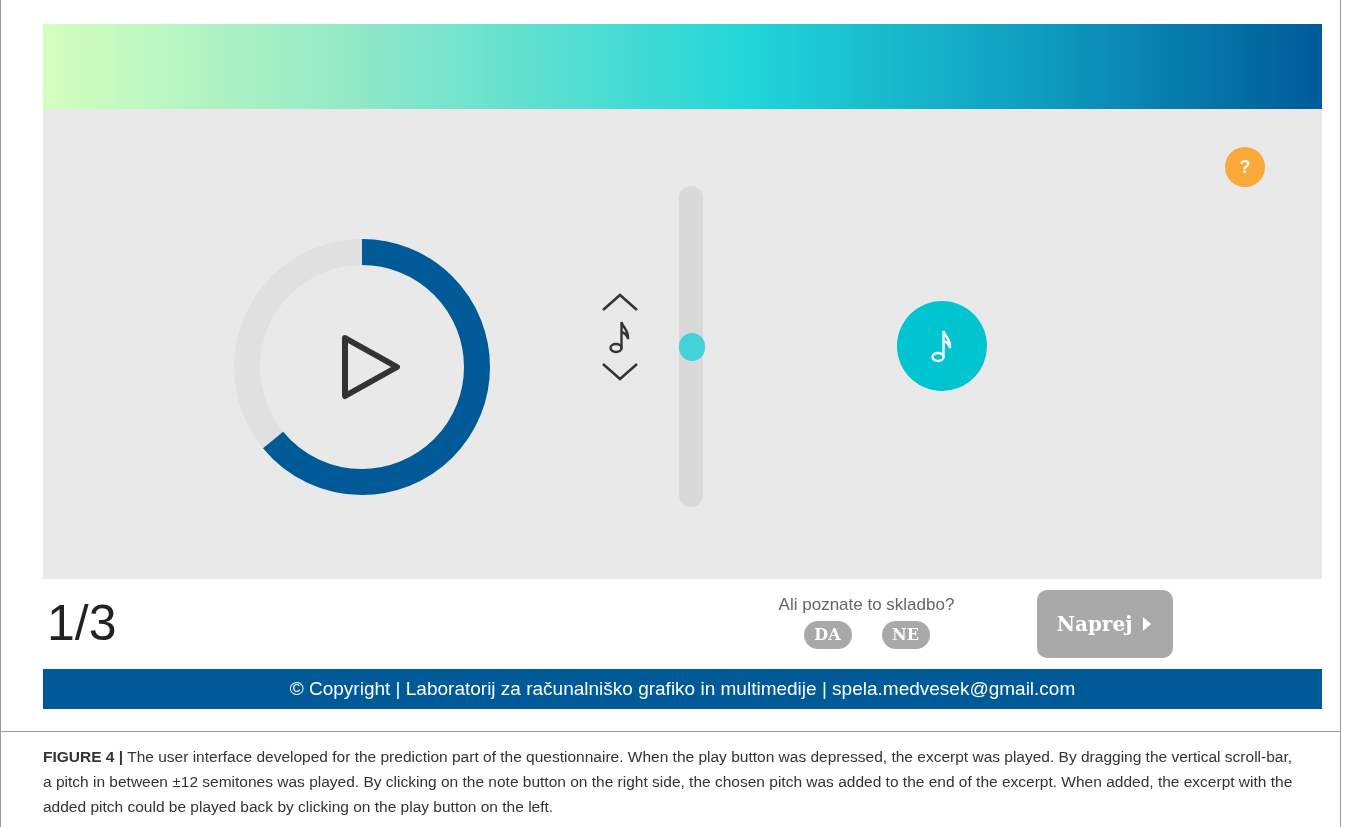 Image resolution: width=1360 pixels, height=827 pixels. I want to click on chevron-up-icon, so click(620, 302).